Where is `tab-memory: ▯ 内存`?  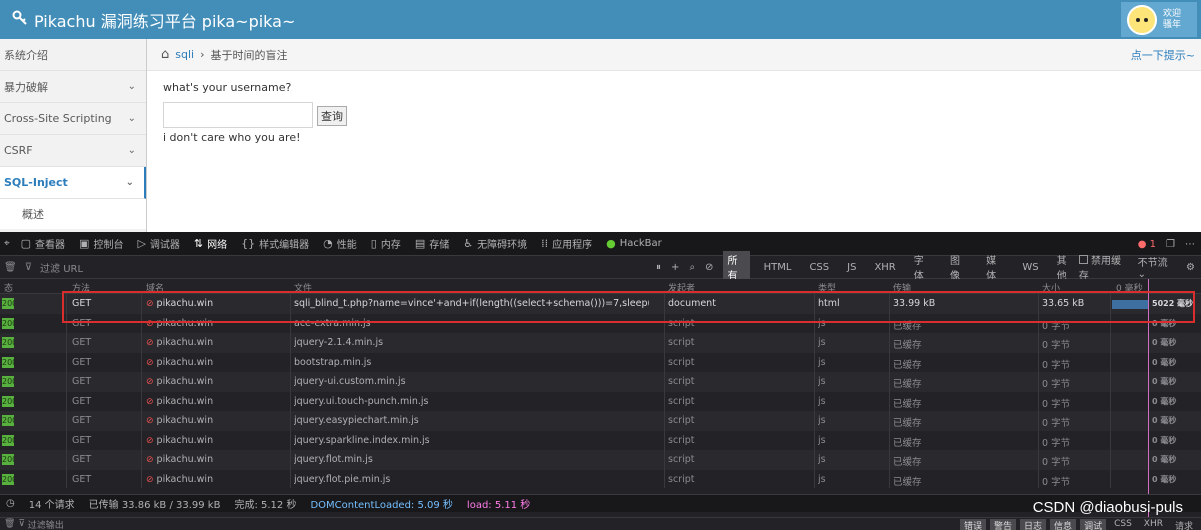
tab-memory: ▯ 内存 is located at coordinates (386, 244).